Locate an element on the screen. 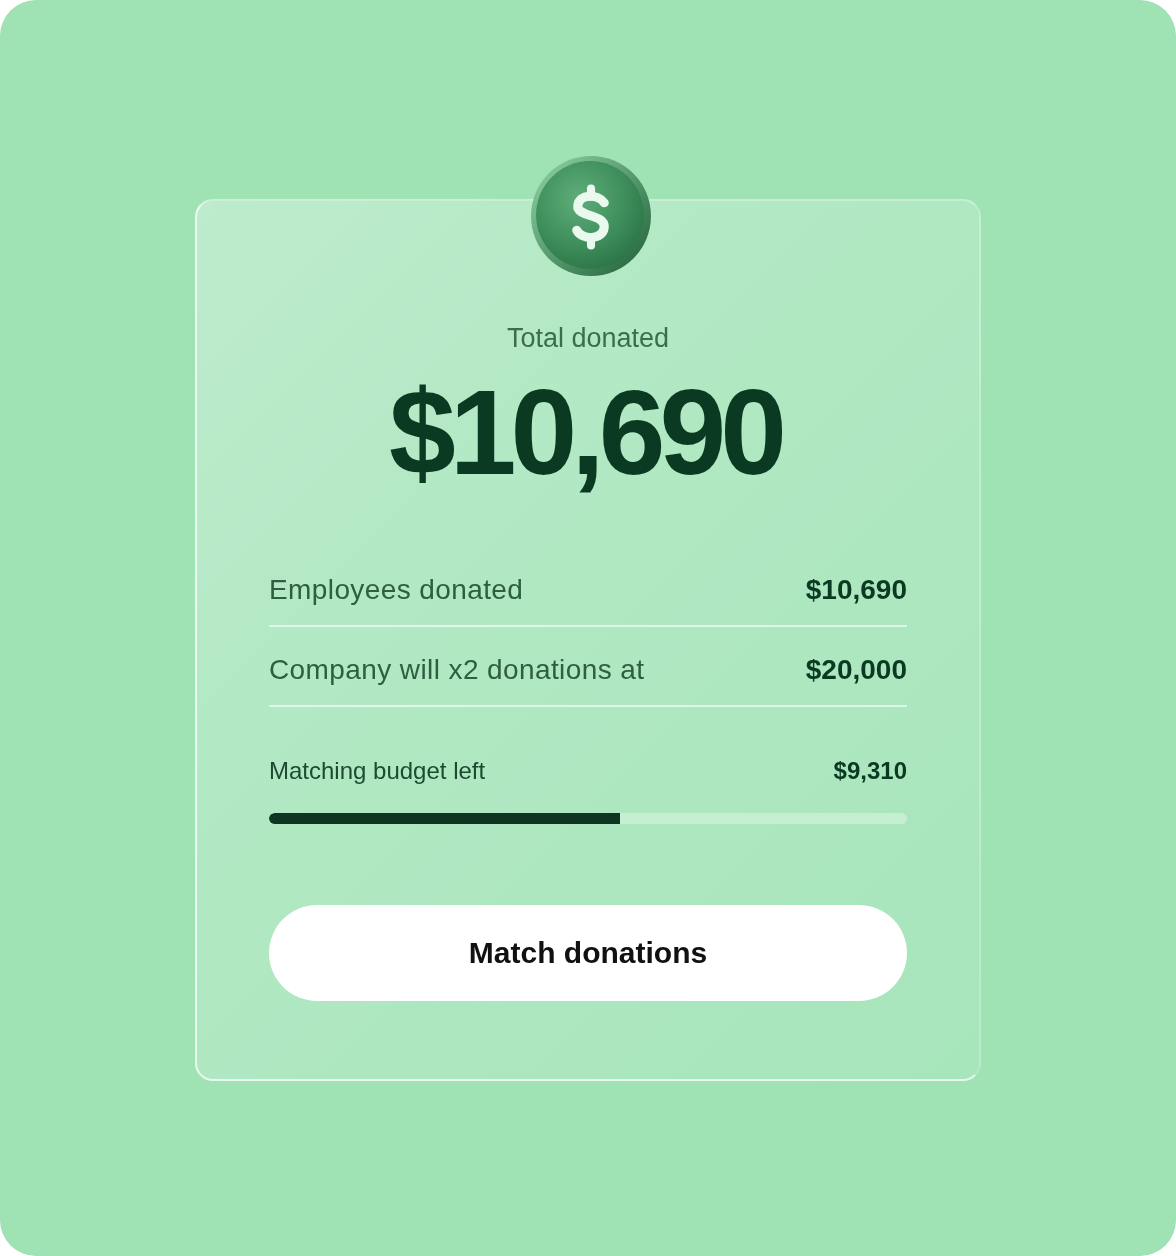 The width and height of the screenshot is (1176, 1256). dollar-coin-icon is located at coordinates (591, 216).